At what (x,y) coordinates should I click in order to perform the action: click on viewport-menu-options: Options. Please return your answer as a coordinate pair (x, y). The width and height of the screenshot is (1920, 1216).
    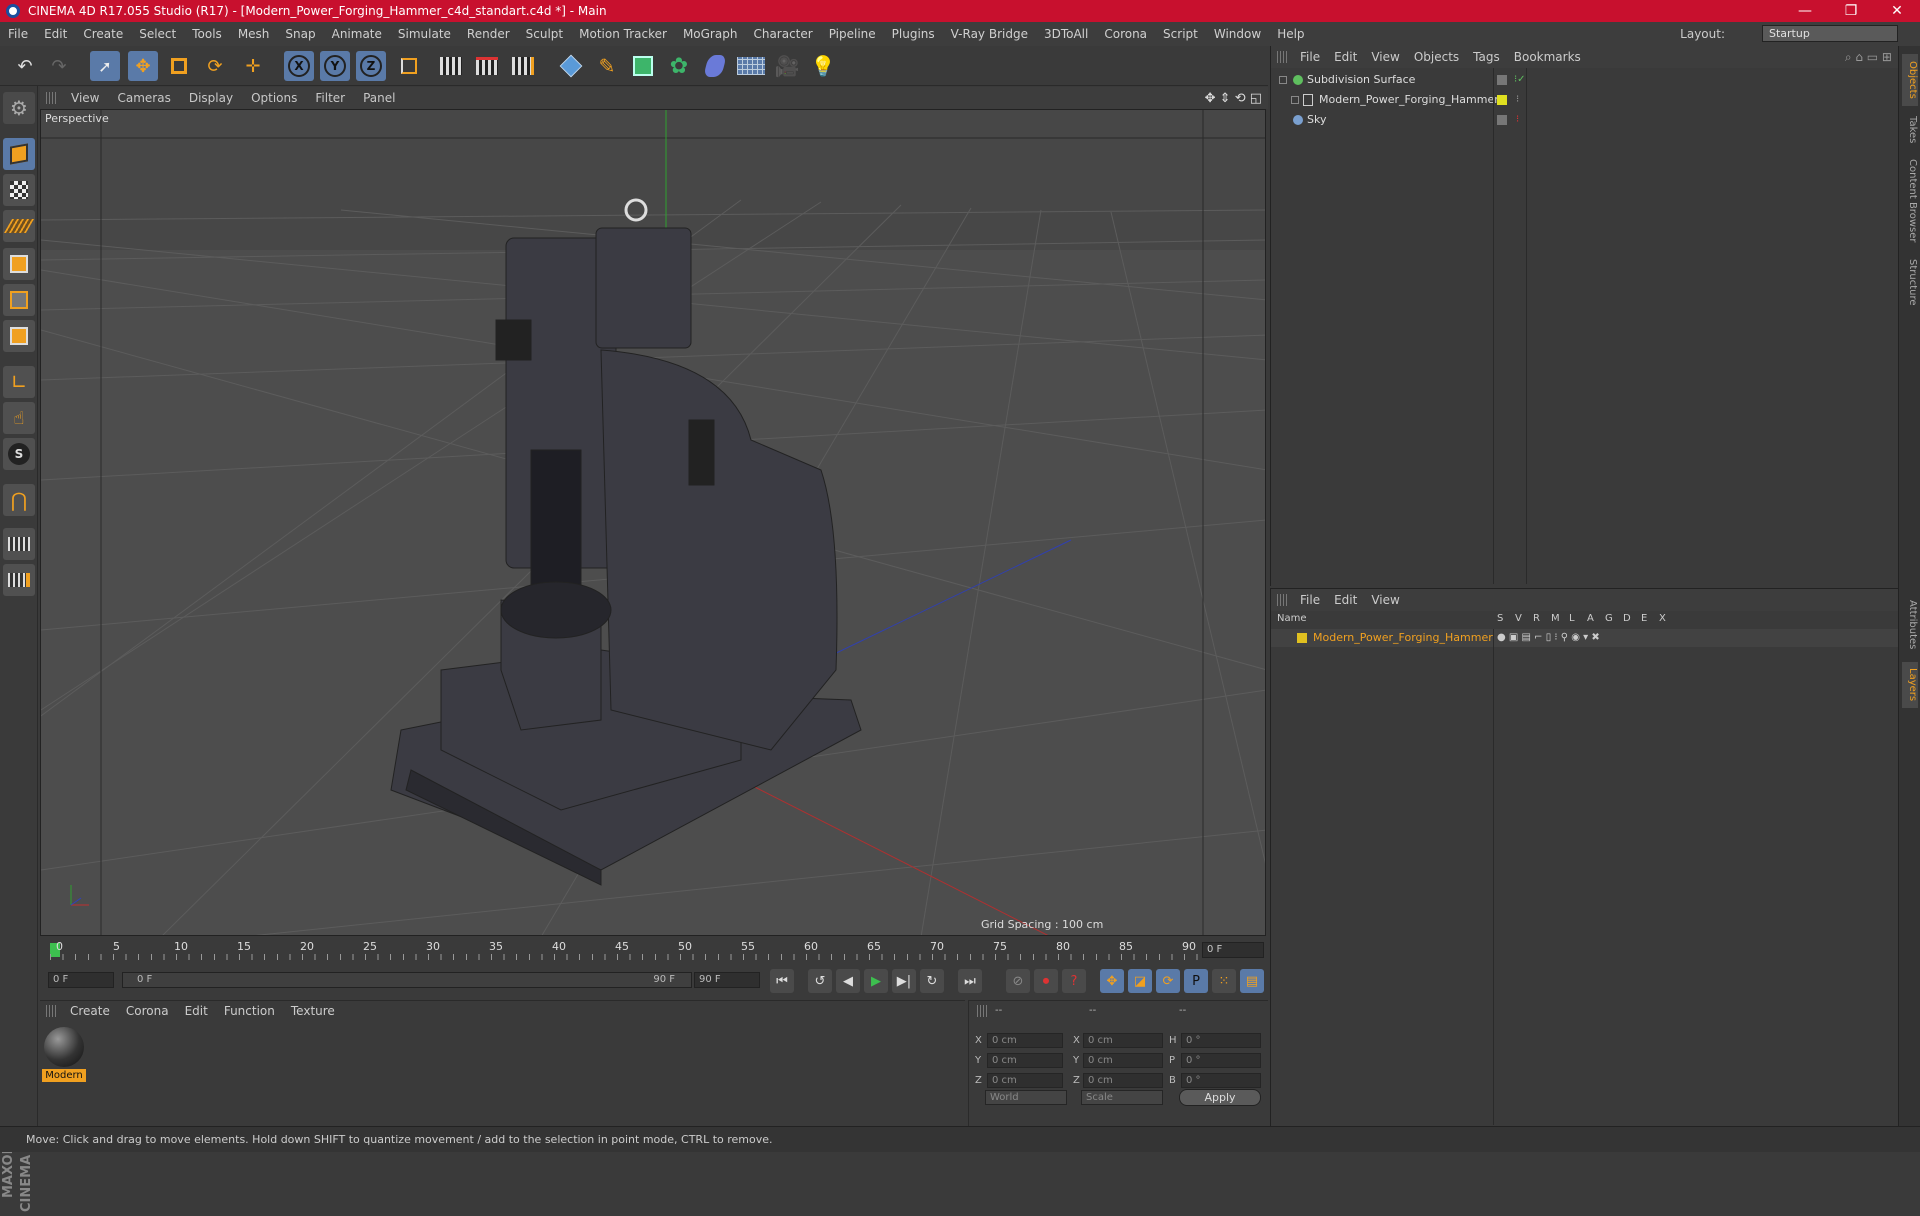
    Looking at the image, I should click on (274, 98).